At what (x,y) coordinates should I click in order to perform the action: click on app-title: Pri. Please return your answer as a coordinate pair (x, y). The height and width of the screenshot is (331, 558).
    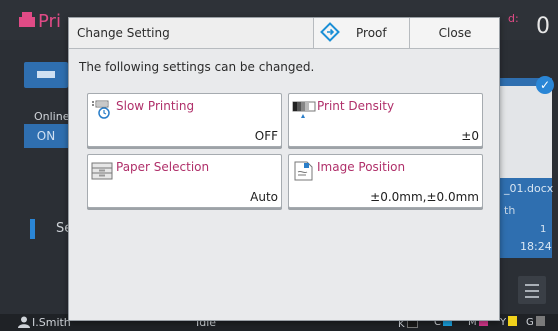
    Looking at the image, I should click on (49, 21).